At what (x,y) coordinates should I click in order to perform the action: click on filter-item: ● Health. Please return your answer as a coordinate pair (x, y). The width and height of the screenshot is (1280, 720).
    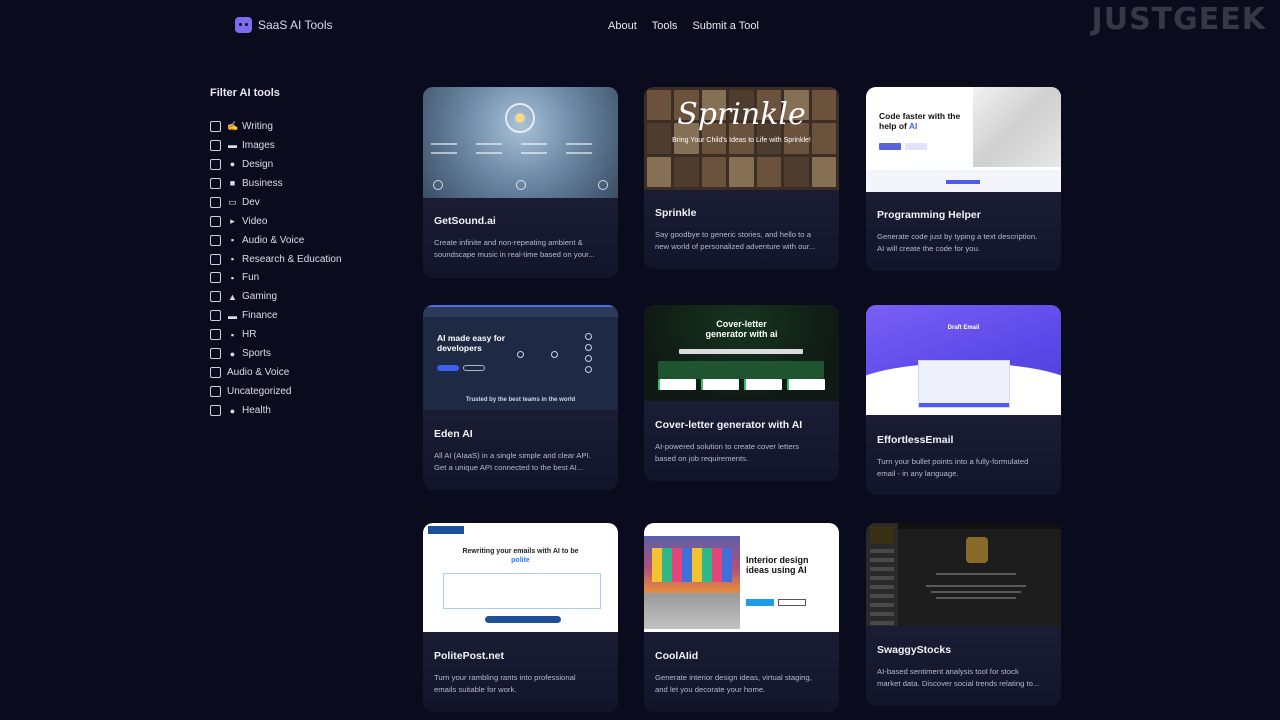
    Looking at the image, I should click on (276, 410).